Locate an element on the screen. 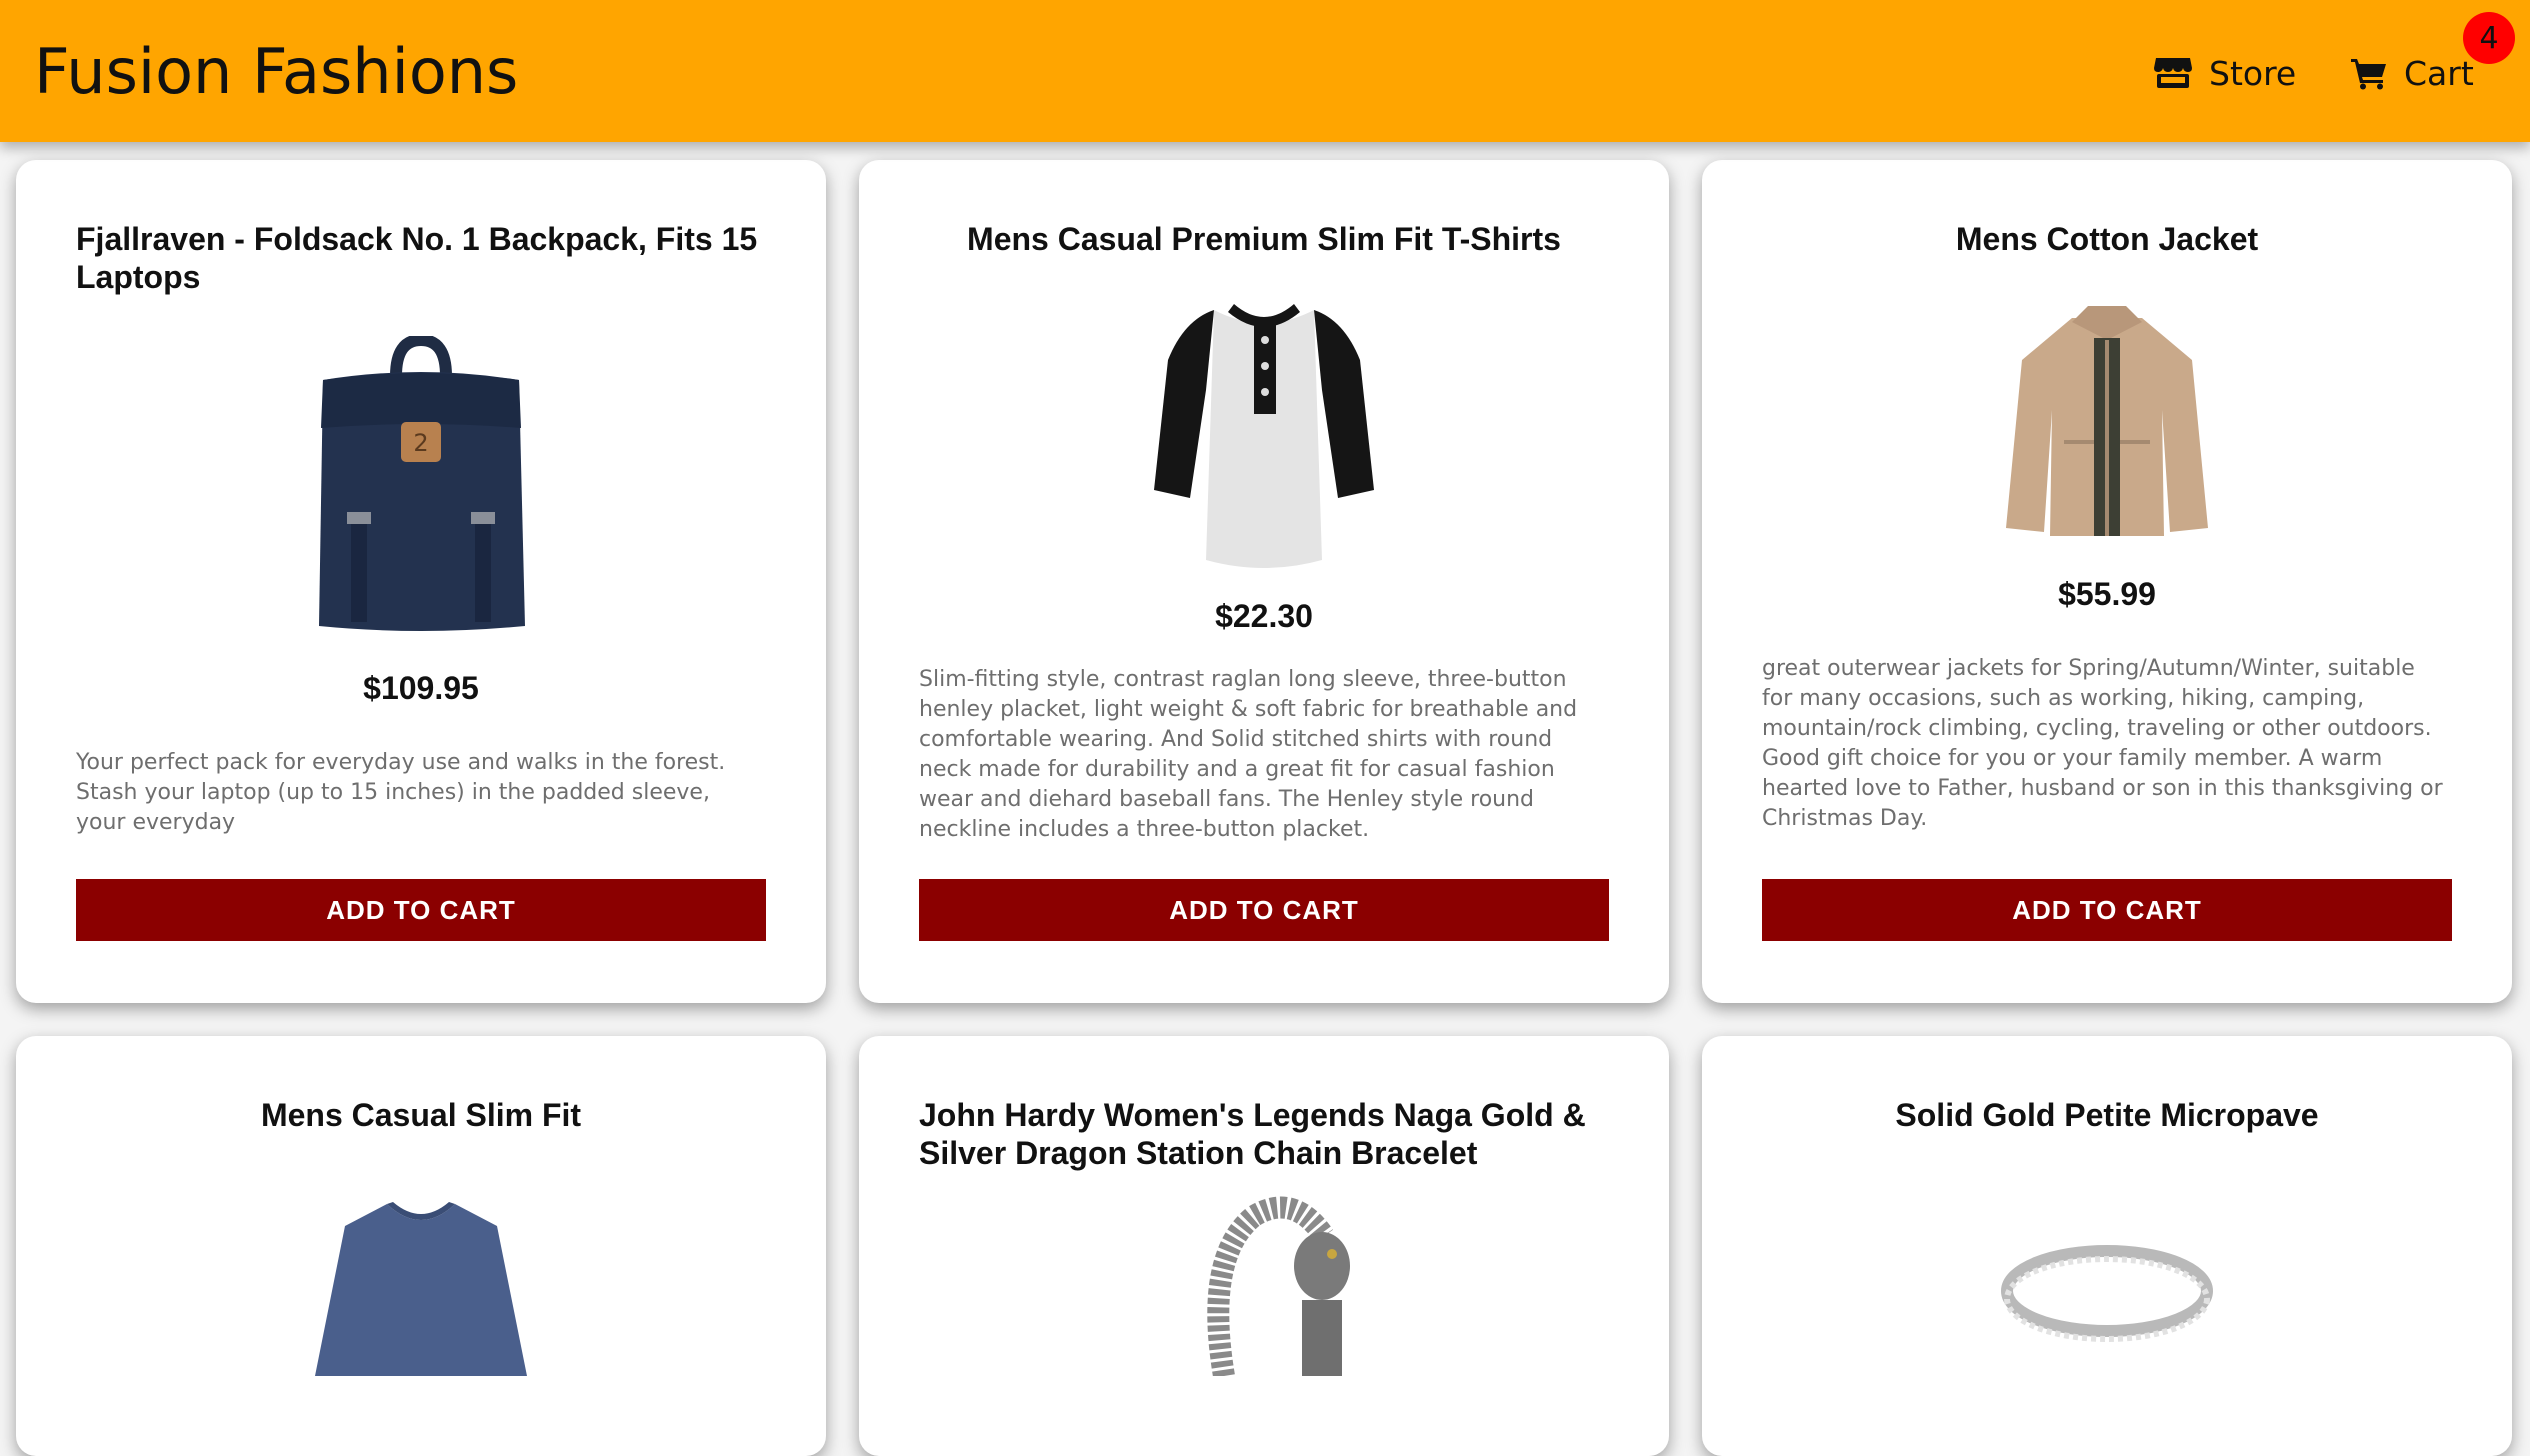 Image resolution: width=2530 pixels, height=1456 pixels. svg-text: 2 is located at coordinates (420, 443).